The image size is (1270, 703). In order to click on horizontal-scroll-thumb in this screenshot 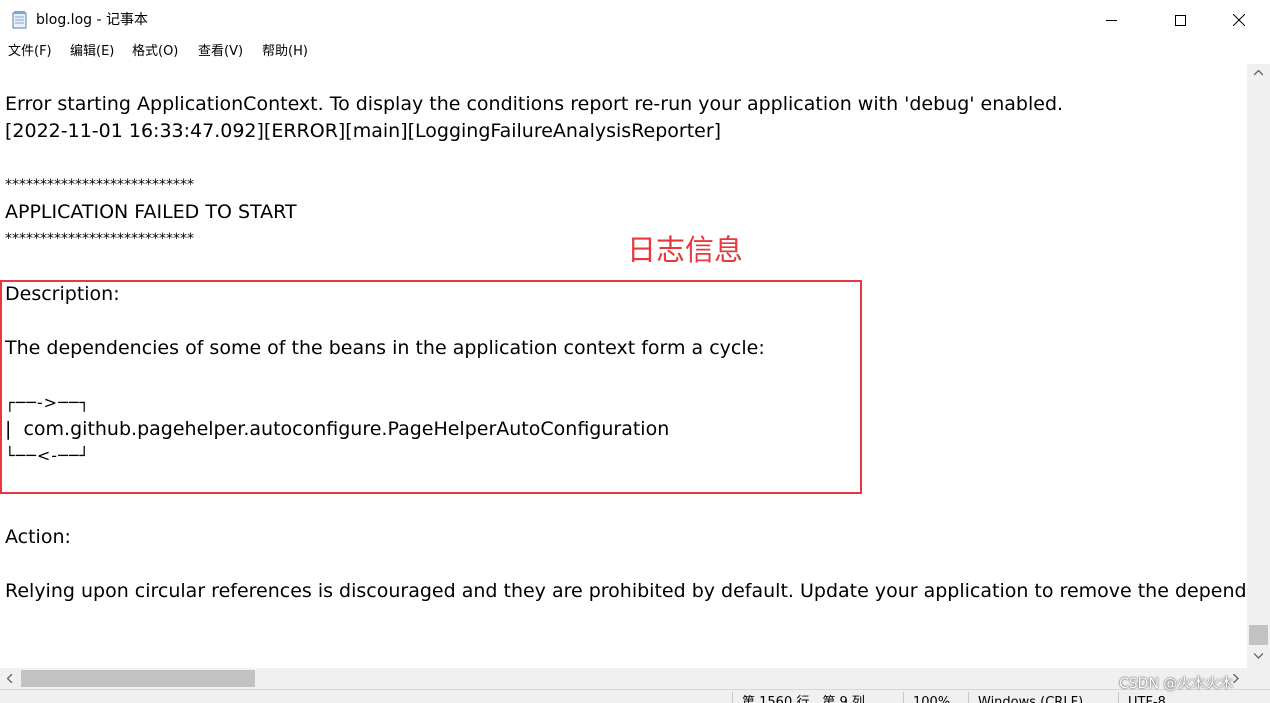, I will do `click(138, 678)`.